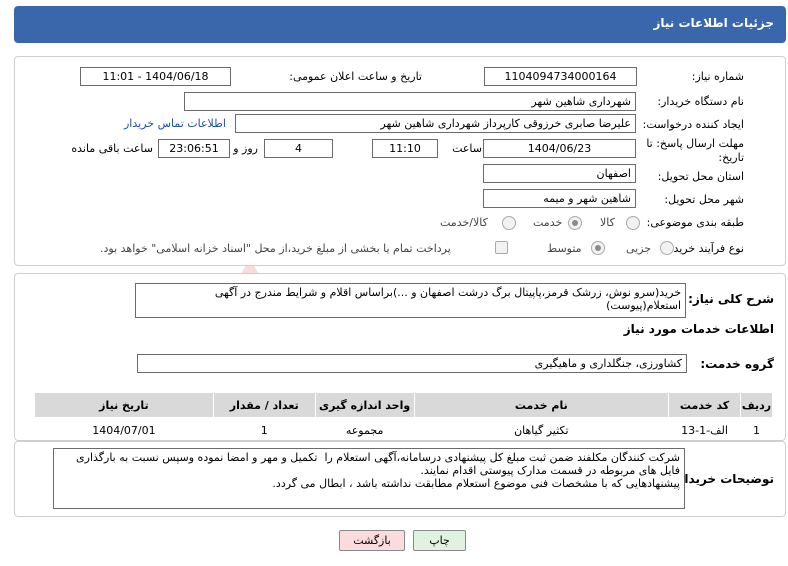 The image size is (788, 566). What do you see at coordinates (410, 101) in the screenshot?
I see `buyer-org-field: شهرداری شاهین شهر` at bounding box center [410, 101].